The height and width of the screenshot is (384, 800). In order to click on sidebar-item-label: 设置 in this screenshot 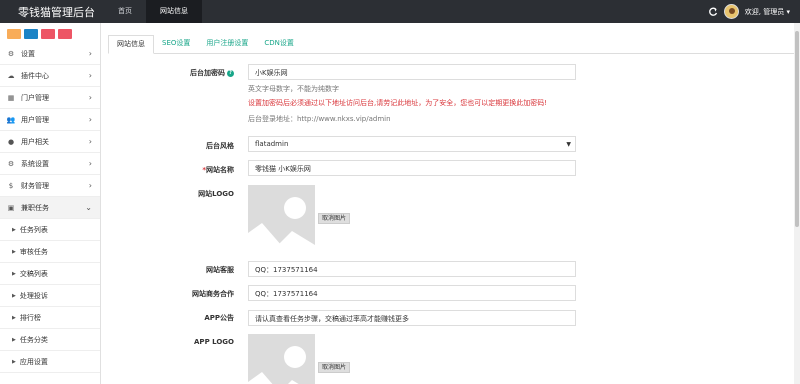, I will do `click(28, 53)`.